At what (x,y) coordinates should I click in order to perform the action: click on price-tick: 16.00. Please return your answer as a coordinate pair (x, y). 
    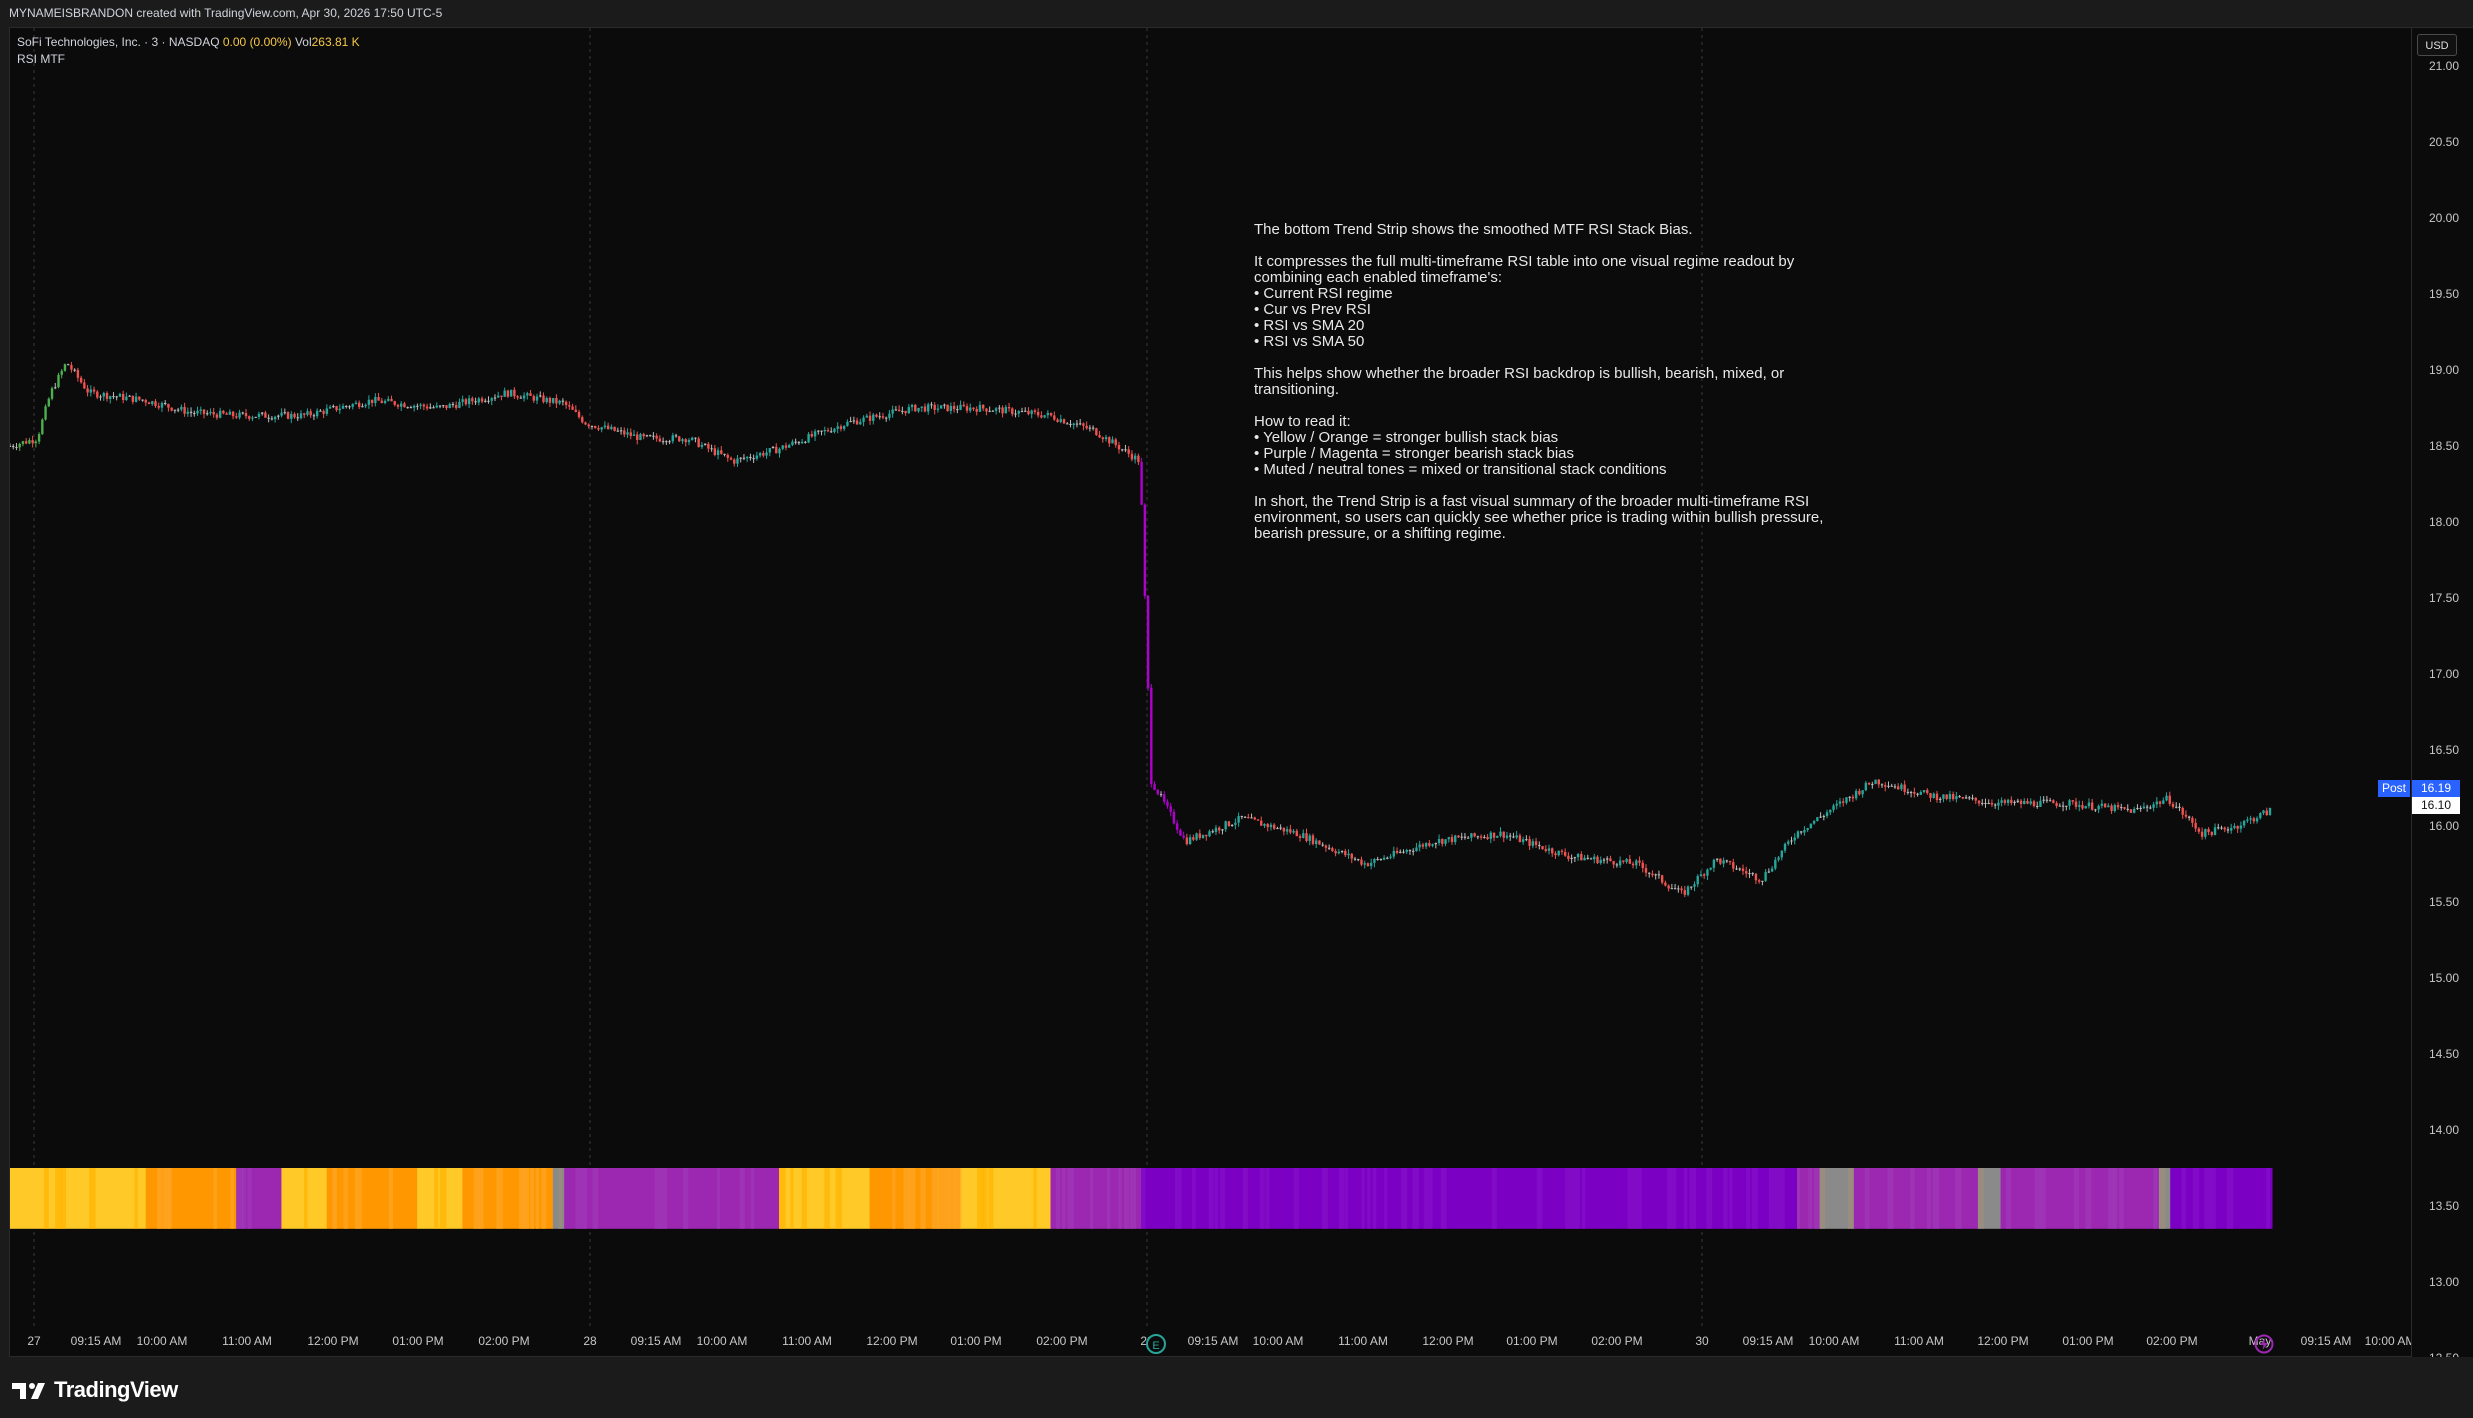
    Looking at the image, I should click on (2443, 826).